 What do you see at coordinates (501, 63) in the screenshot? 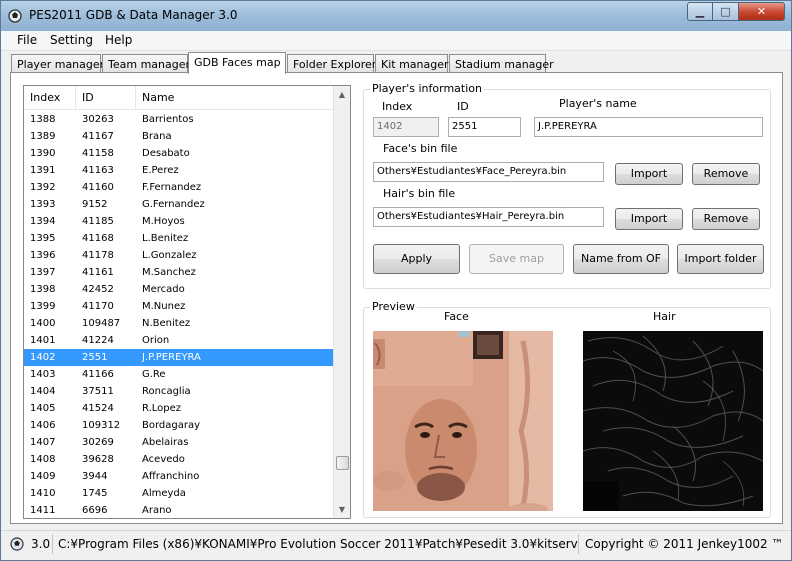
I see `tab-stadium-manager: Stadium manager` at bounding box center [501, 63].